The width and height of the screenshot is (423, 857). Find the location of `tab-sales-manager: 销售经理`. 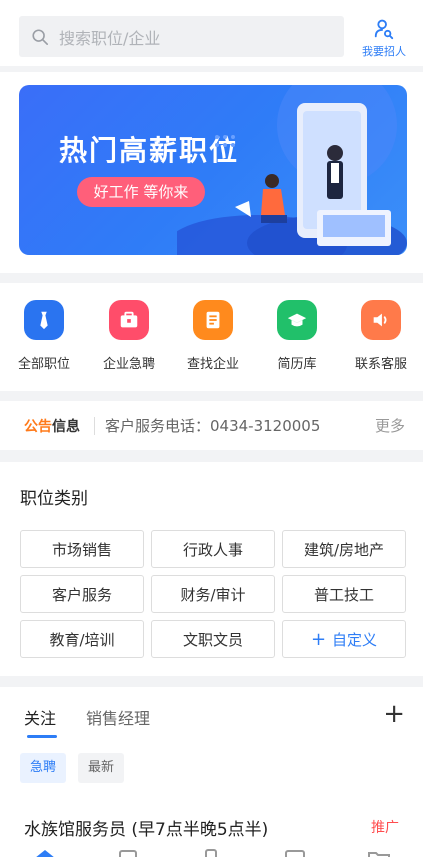

tab-sales-manager: 销售经理 is located at coordinates (118, 717).